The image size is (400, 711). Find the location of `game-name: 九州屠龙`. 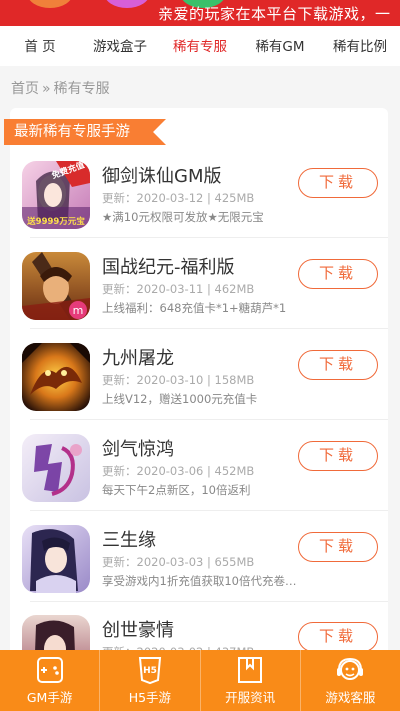

game-name: 九州屠龙 is located at coordinates (138, 357).